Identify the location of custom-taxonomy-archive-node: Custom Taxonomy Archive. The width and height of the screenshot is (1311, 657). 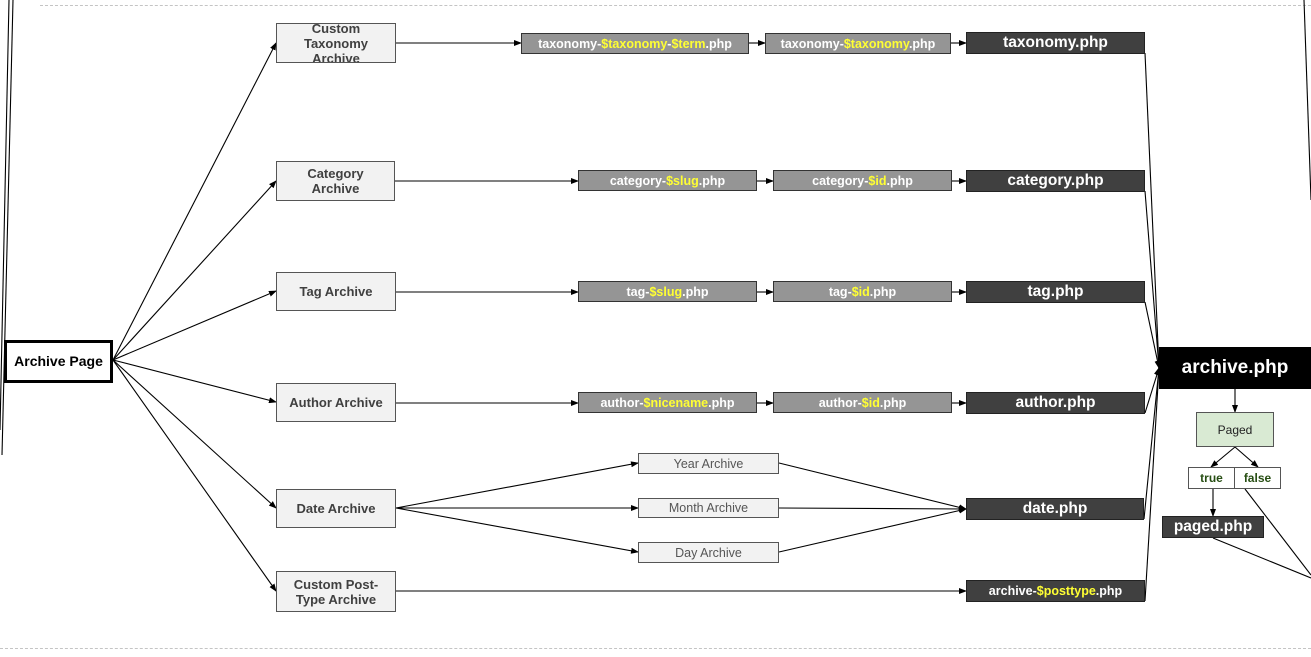
(336, 43).